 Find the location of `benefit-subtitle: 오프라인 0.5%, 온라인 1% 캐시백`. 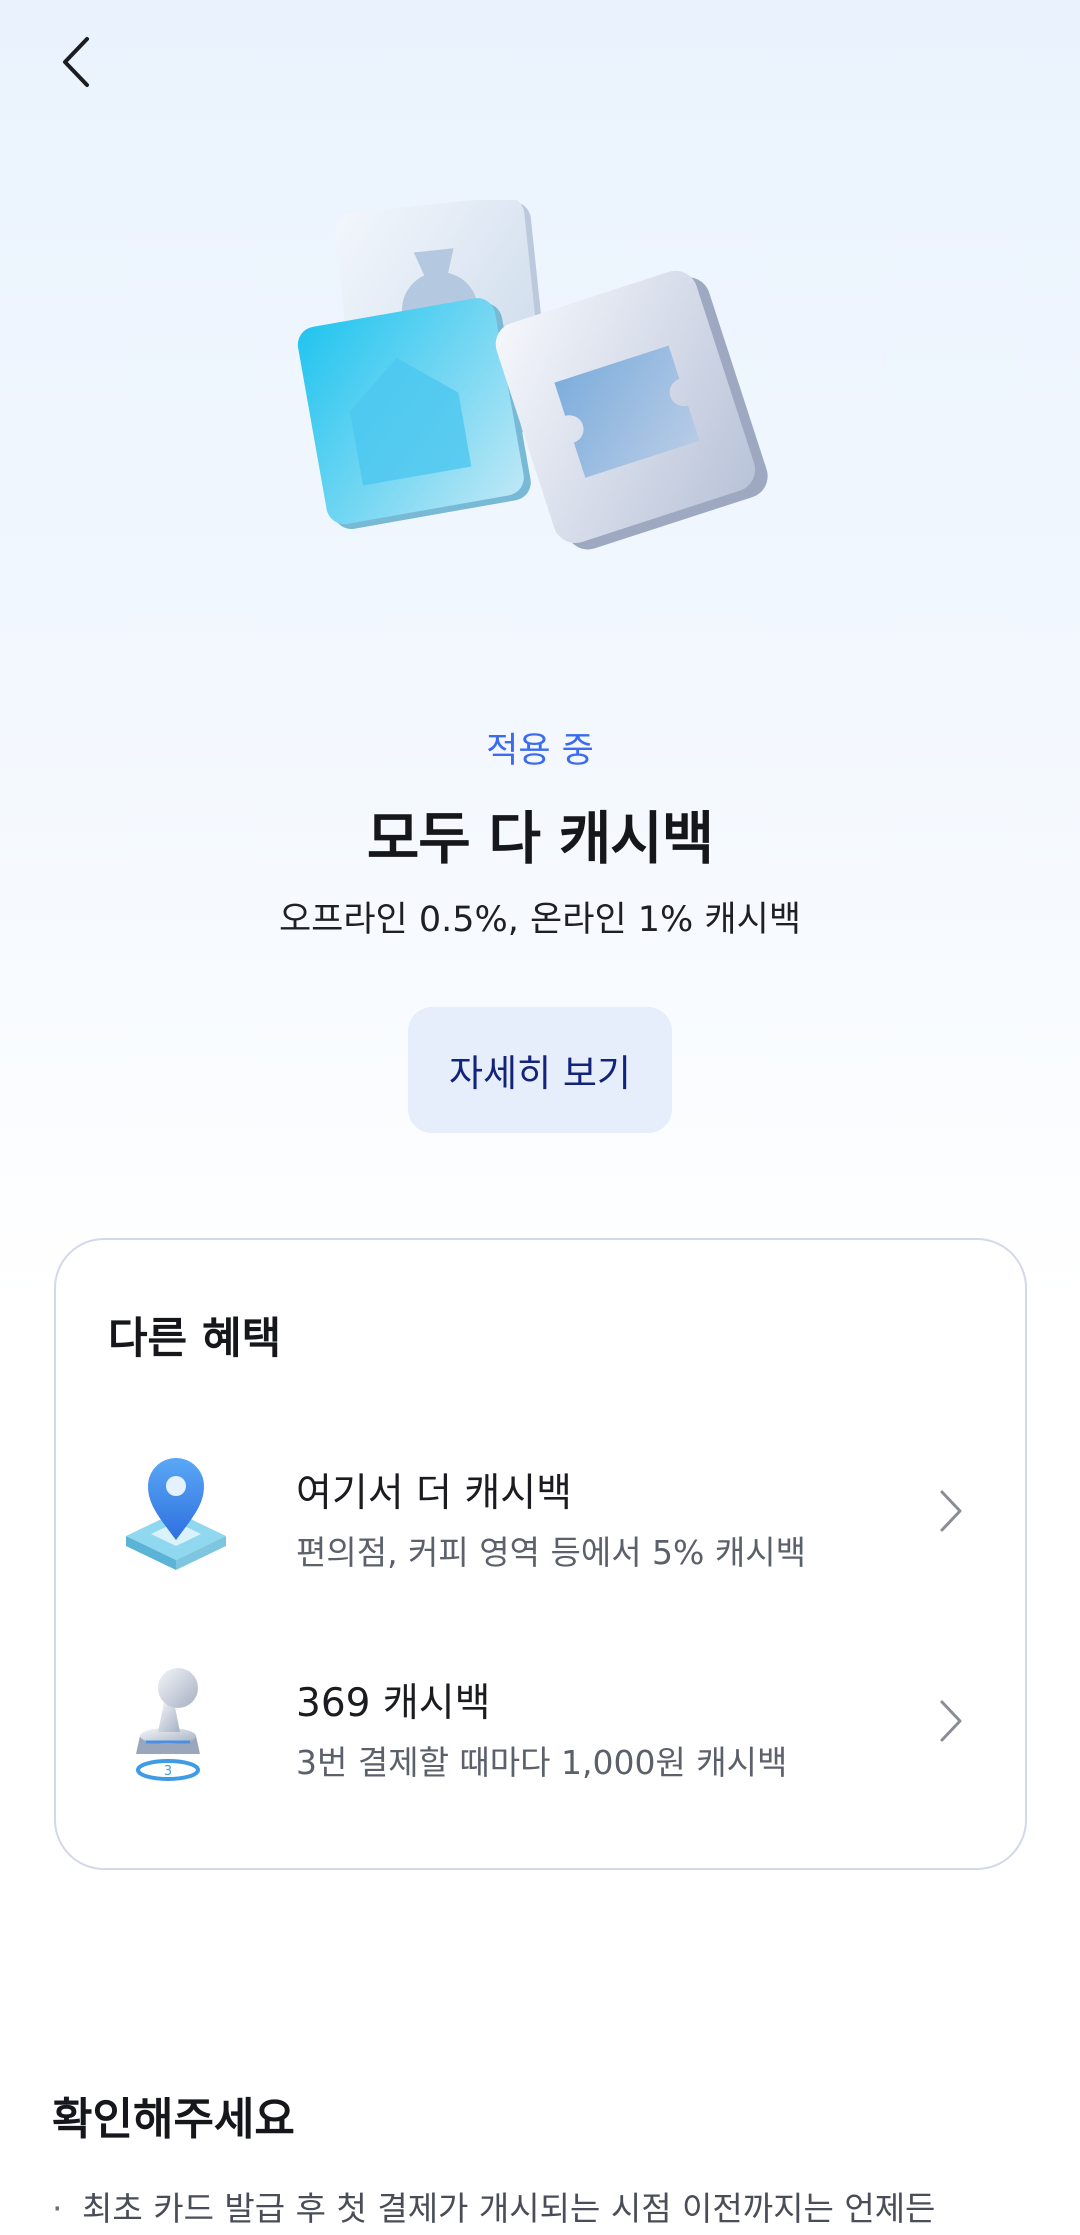

benefit-subtitle: 오프라인 0.5%, 온라인 1% 캐시백 is located at coordinates (540, 920).